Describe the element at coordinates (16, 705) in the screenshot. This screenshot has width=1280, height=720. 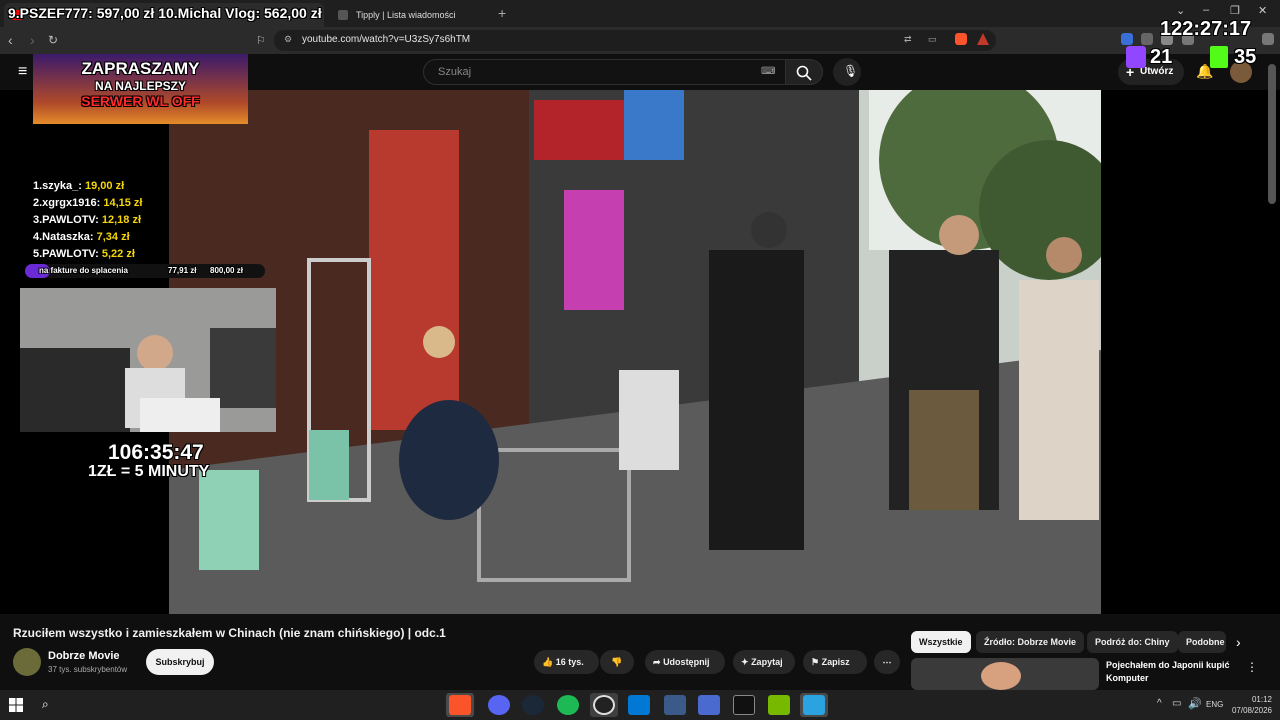
I see `windows-start-icon` at that location.